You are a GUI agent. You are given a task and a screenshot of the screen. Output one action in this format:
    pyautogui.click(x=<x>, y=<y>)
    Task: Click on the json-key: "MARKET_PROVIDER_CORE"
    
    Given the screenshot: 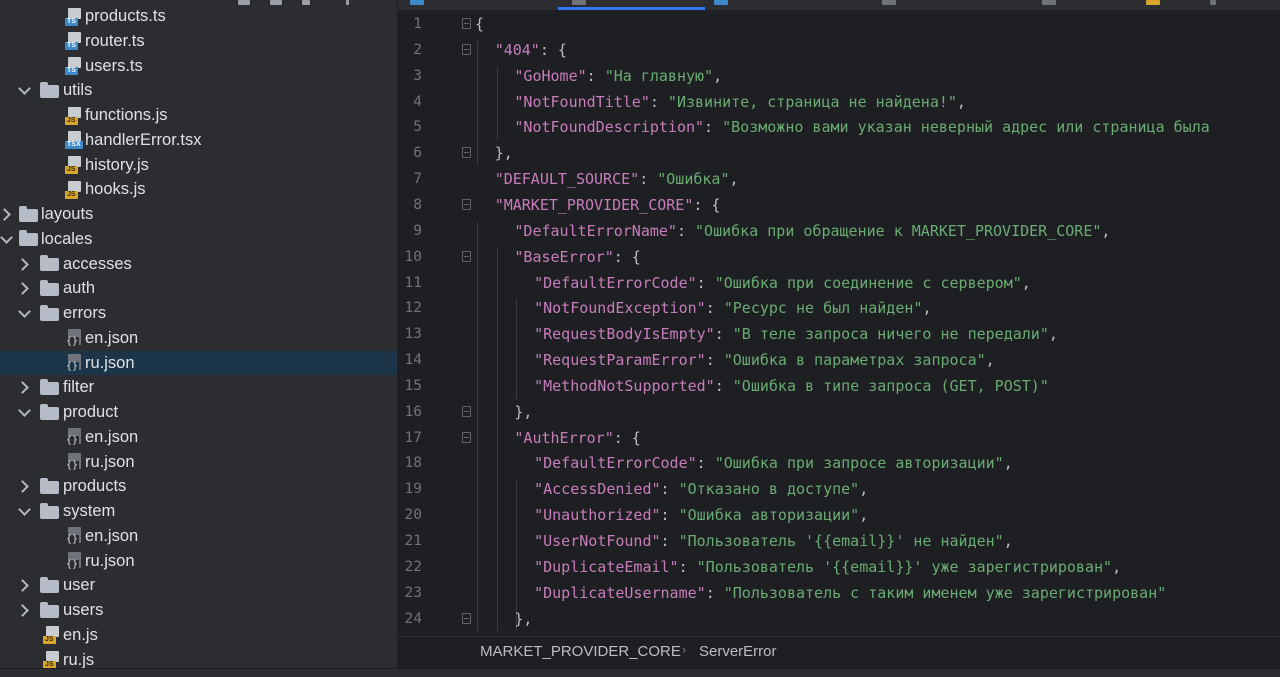 What is the action you would take?
    pyautogui.click(x=594, y=204)
    